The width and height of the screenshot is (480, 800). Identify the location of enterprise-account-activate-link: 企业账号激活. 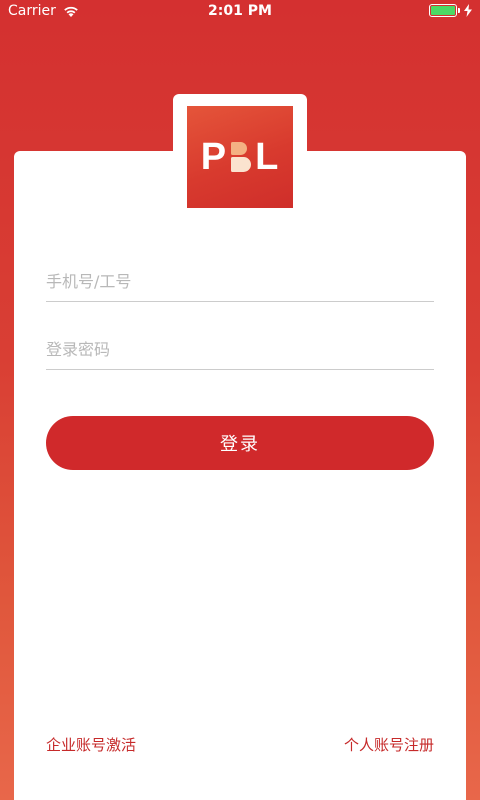
(91, 744).